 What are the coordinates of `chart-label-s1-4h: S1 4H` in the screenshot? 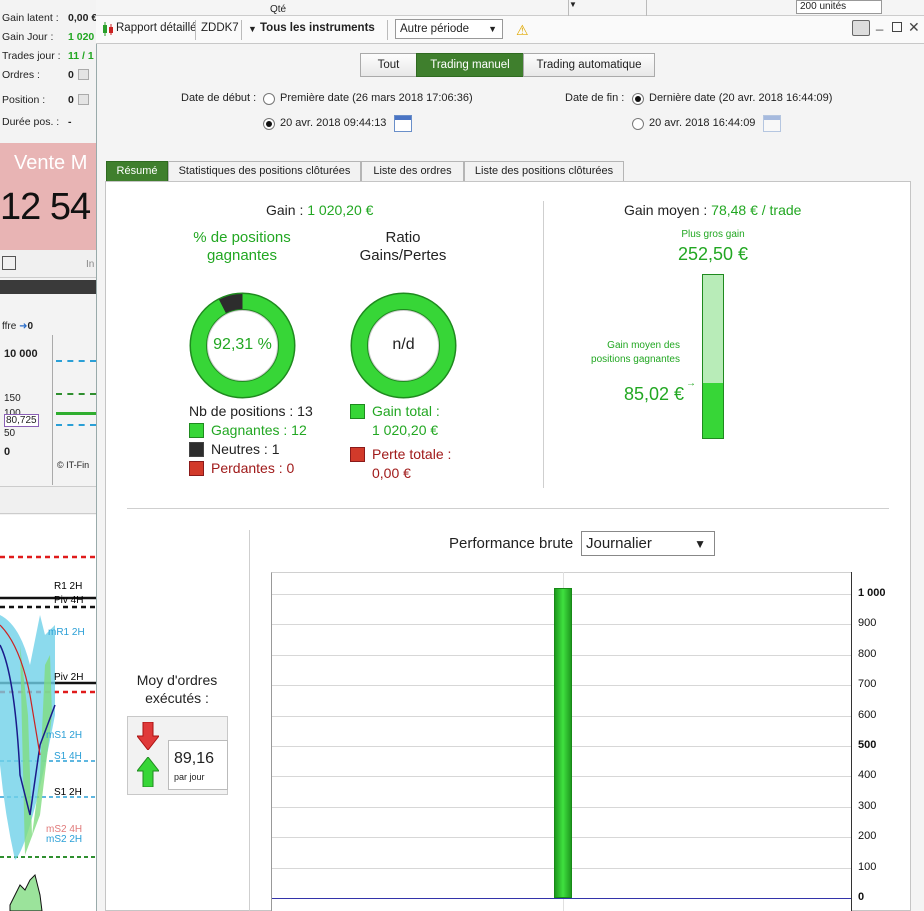 It's located at (68, 756).